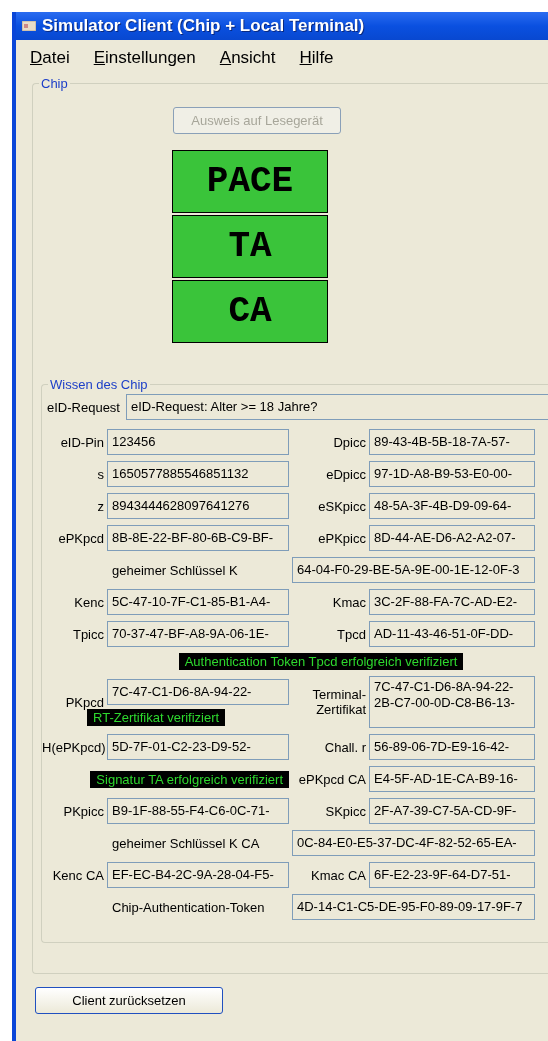  What do you see at coordinates (344, 747) in the screenshot?
I see `field-label: Chall. r` at bounding box center [344, 747].